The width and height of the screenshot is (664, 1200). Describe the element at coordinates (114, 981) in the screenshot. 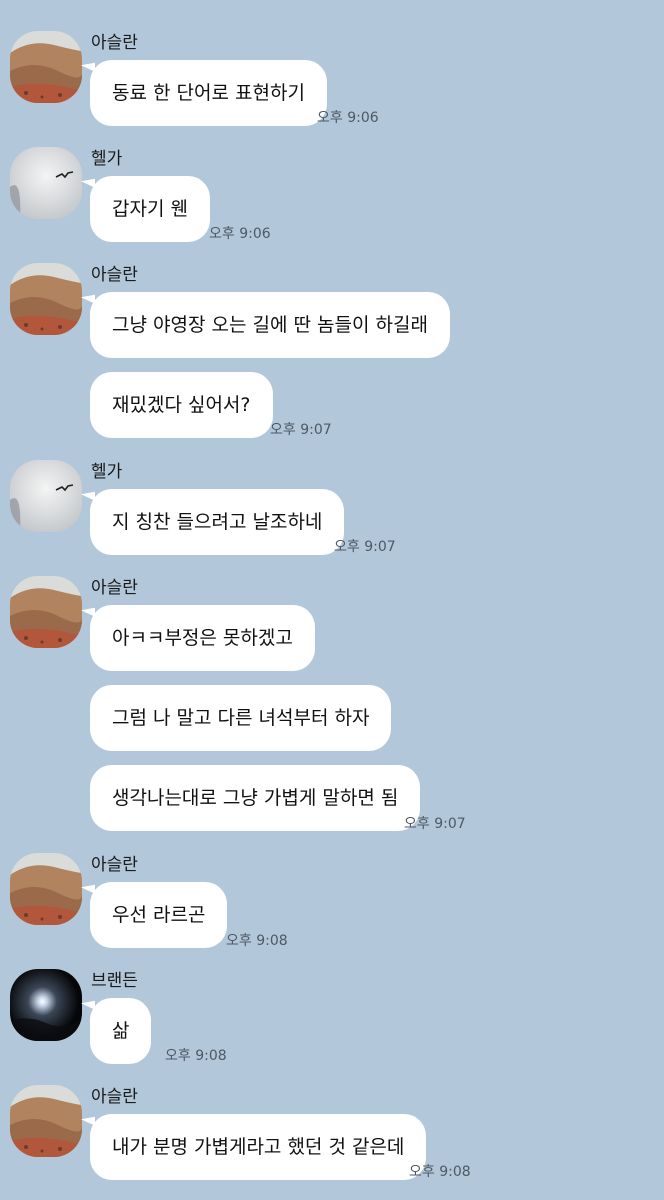

I see `sender-name: 브랜든` at that location.